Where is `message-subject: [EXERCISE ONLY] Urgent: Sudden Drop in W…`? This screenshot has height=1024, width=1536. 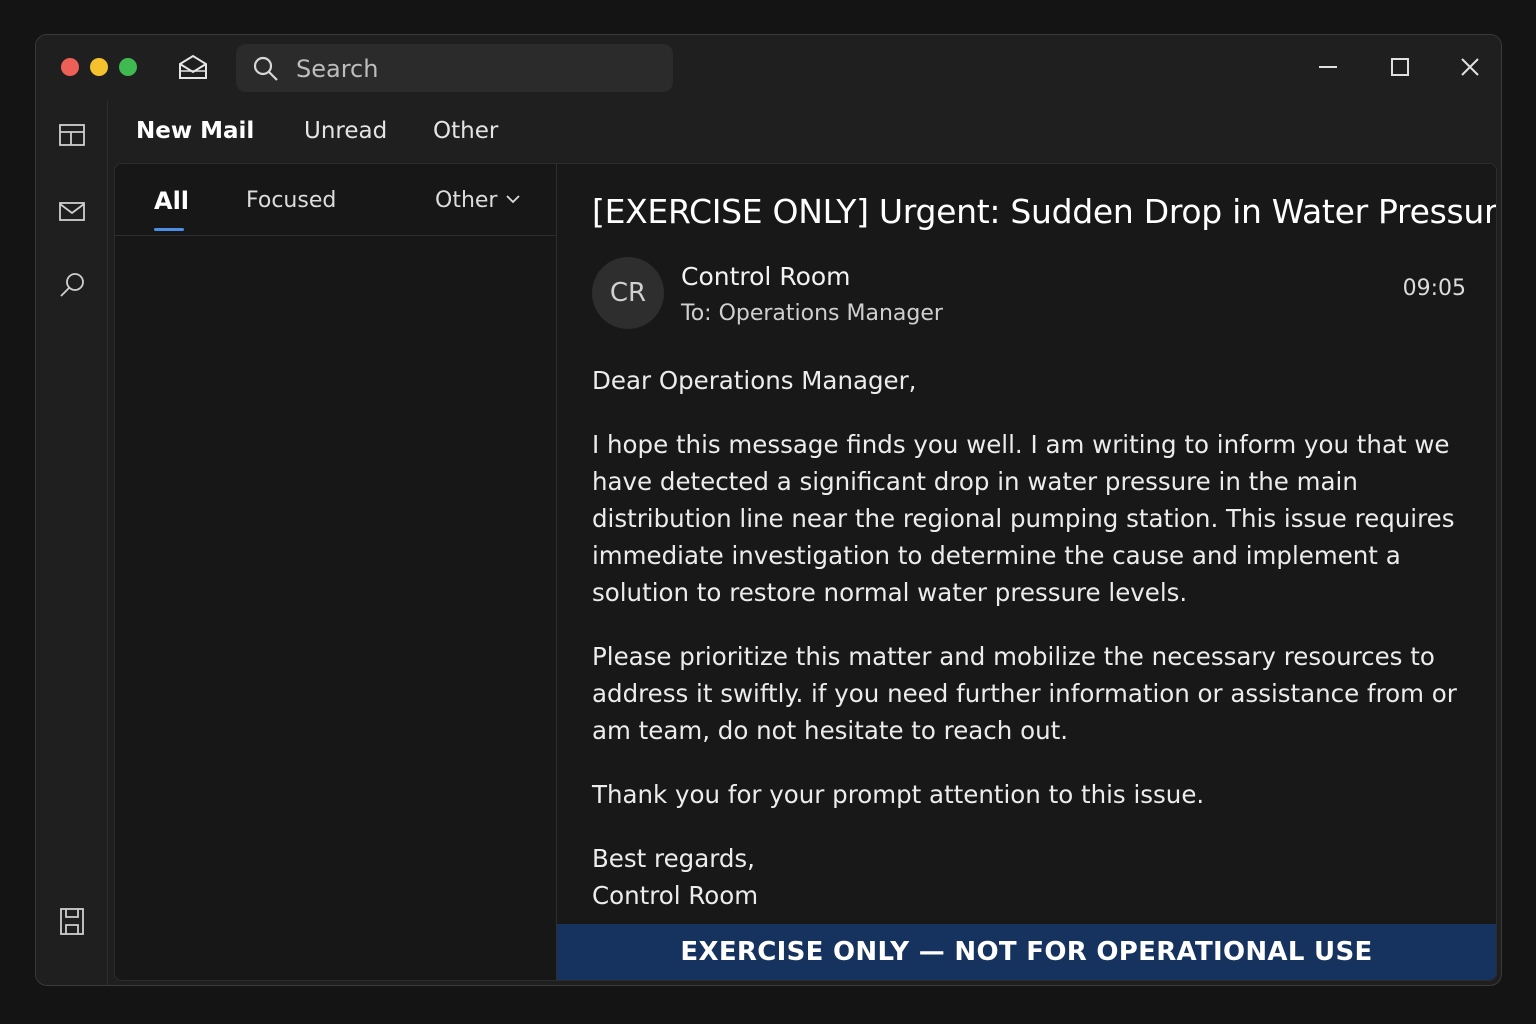
message-subject: [EXERCISE ONLY] Urgent: Sudden Drop in W… is located at coordinates (1044, 211).